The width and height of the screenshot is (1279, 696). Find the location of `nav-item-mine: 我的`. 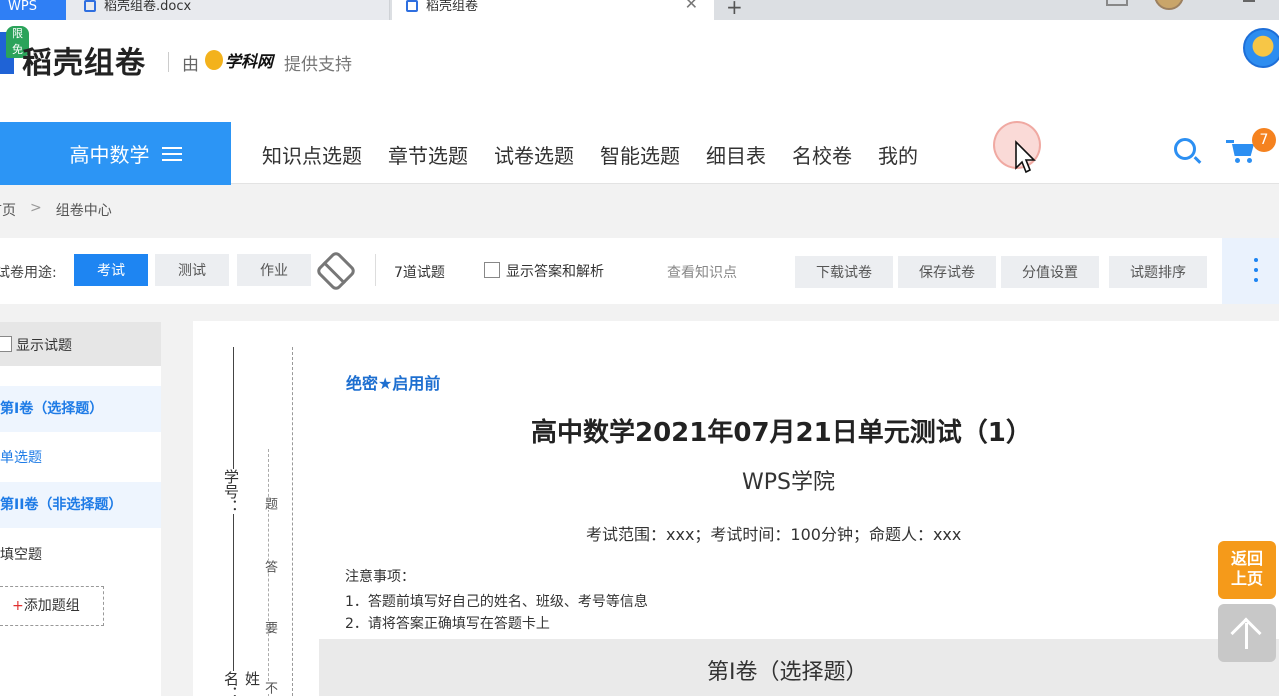

nav-item-mine: 我的 is located at coordinates (898, 154).